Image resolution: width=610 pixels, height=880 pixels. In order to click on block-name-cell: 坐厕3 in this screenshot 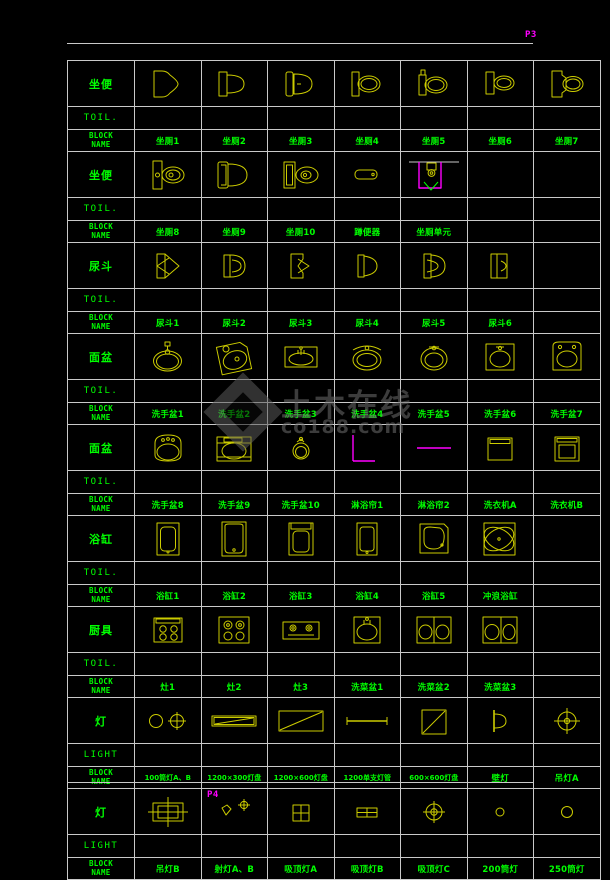, I will do `click(301, 140)`.